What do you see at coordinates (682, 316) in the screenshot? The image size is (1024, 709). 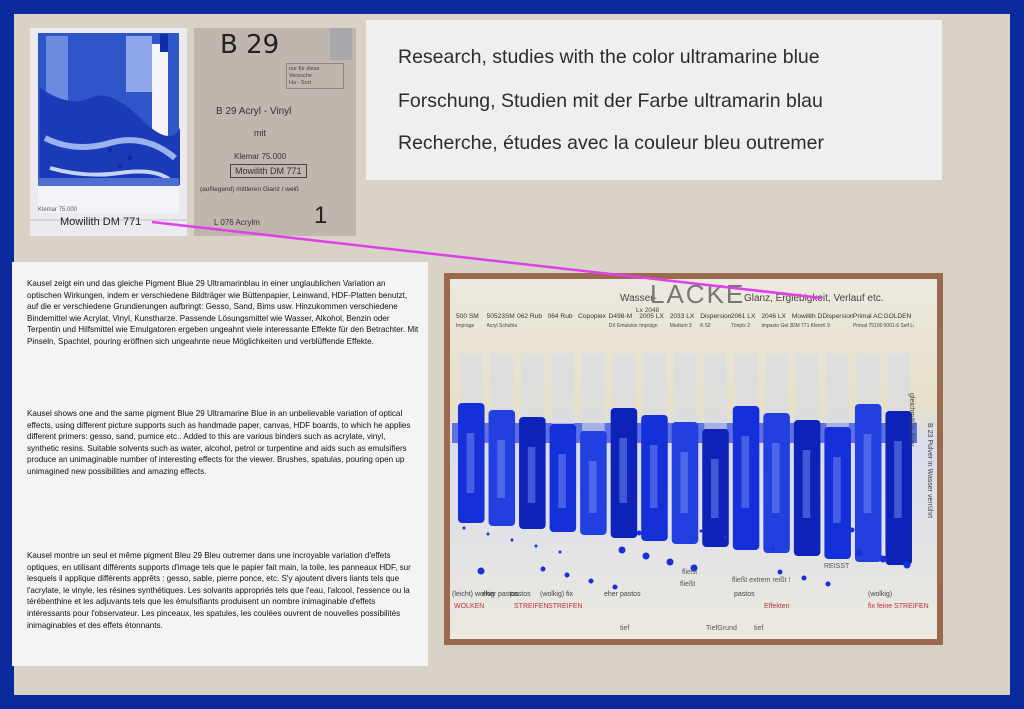 I see `column-label: 2033 LX` at bounding box center [682, 316].